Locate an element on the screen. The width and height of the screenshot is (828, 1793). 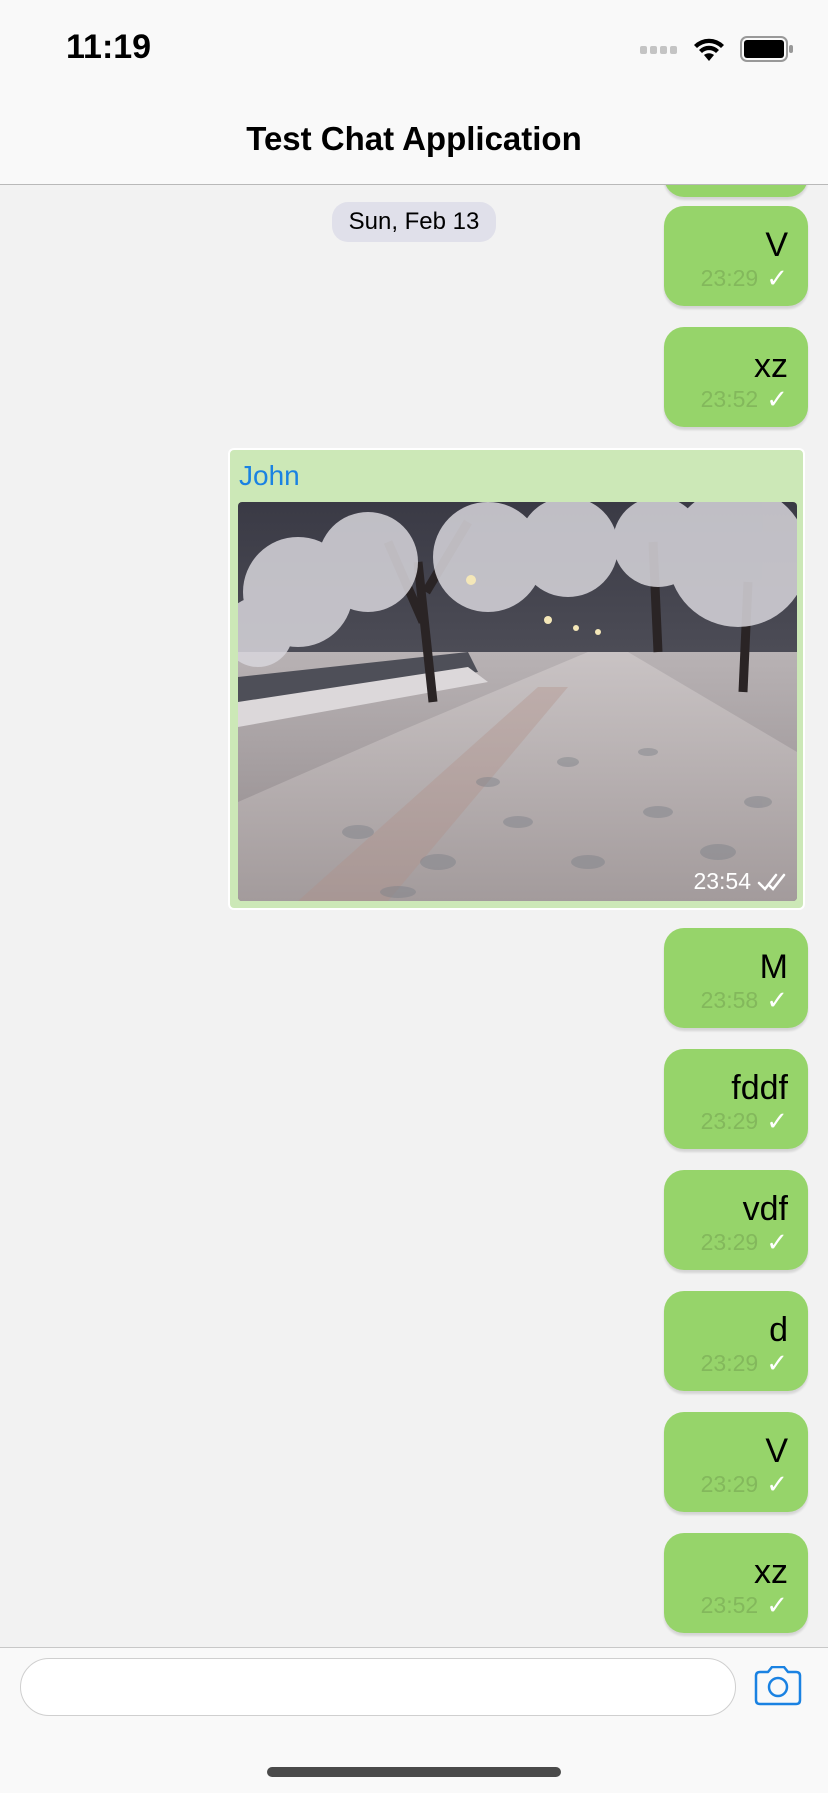
navigation-bar: Test Chat Application is located at coordinates (414, 141).